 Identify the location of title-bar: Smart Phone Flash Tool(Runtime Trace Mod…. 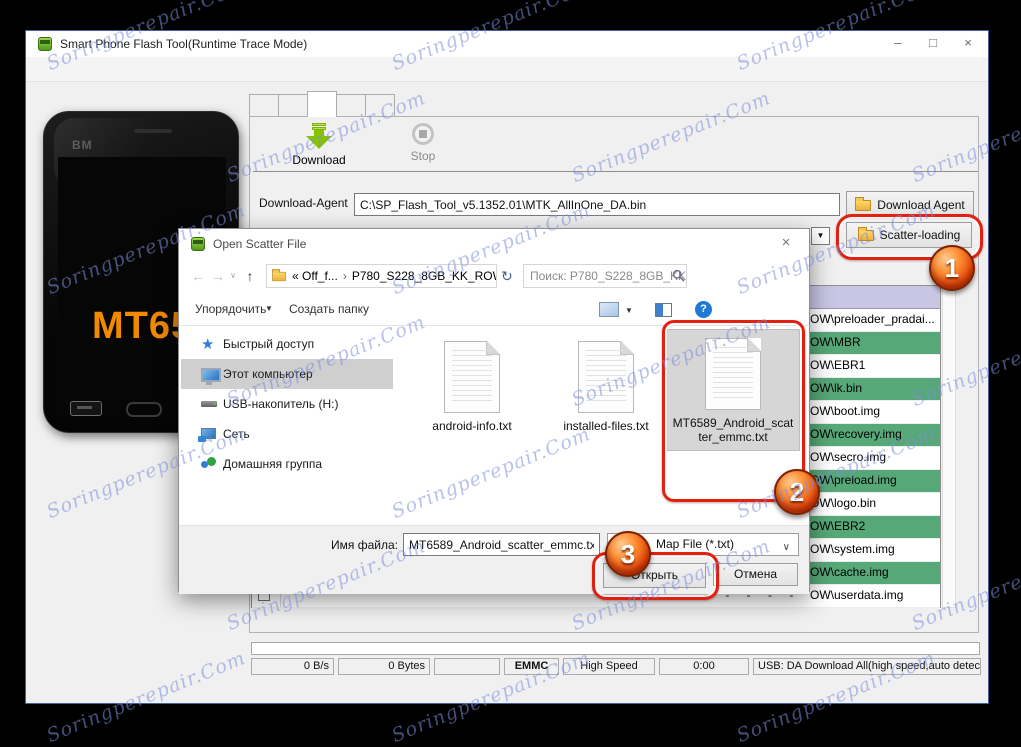
(507, 44).